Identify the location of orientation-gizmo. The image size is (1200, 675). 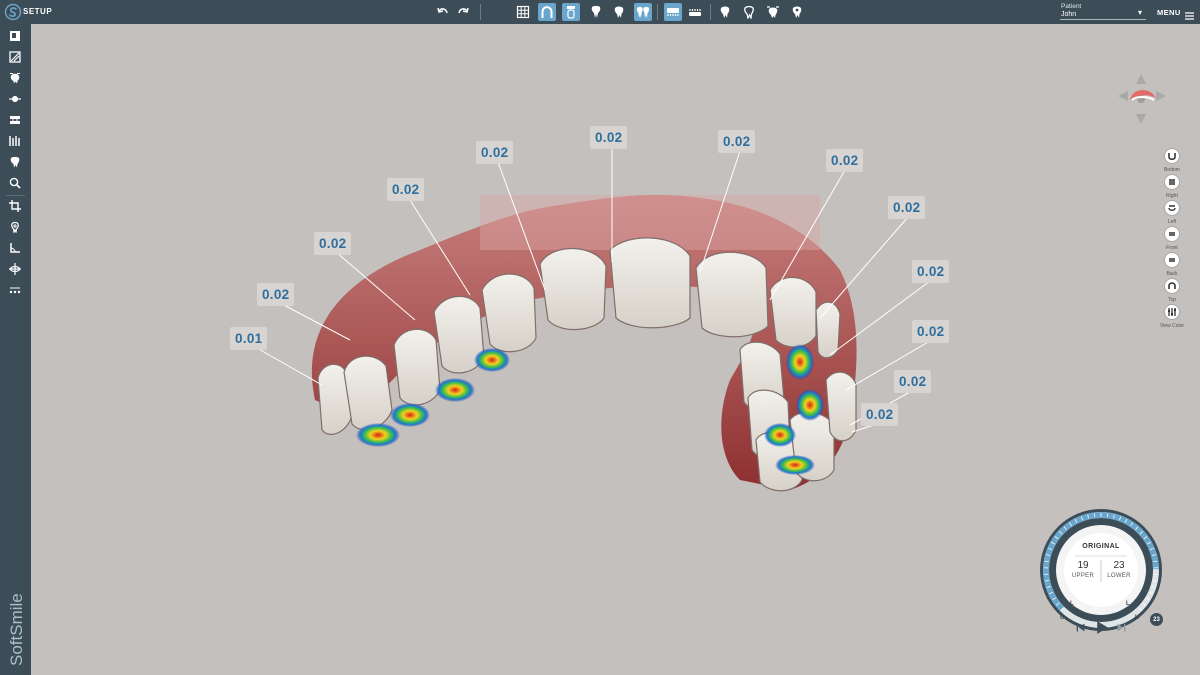
(1142, 99).